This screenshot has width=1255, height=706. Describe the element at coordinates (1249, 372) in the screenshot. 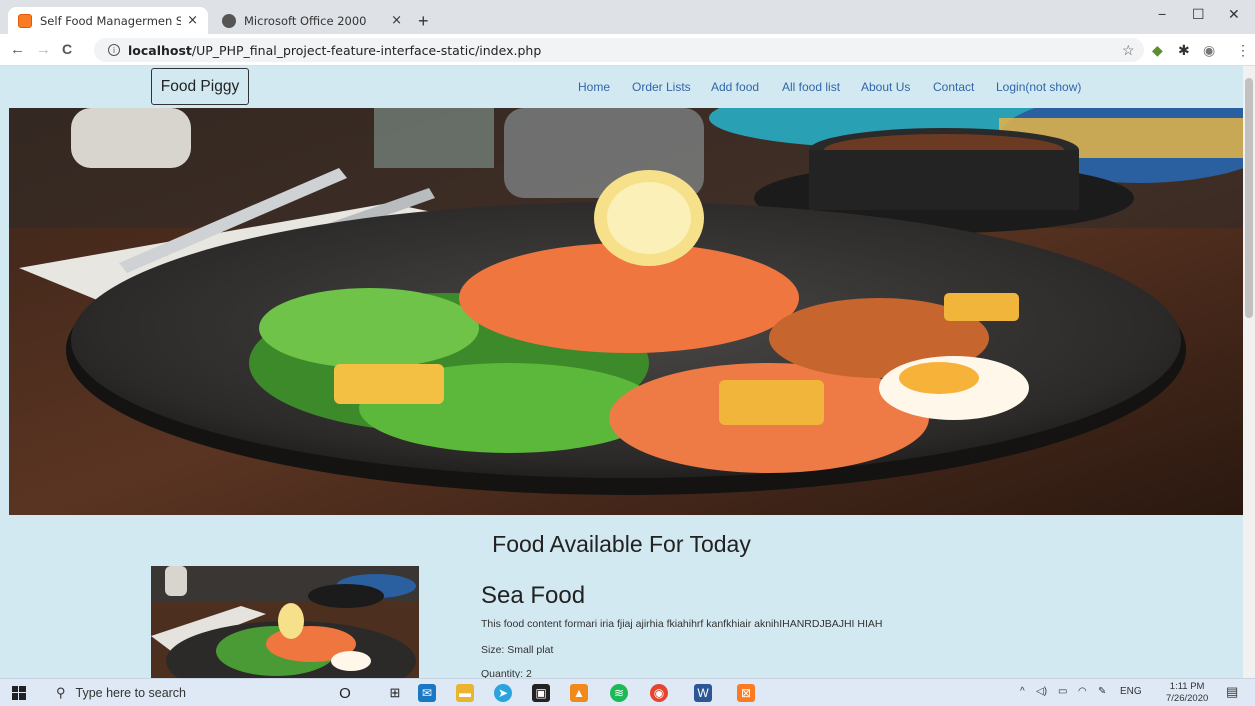

I see `page-scrollbar` at that location.